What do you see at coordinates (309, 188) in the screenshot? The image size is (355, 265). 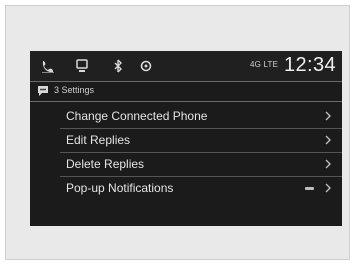 I see `toggle-indicator` at bounding box center [309, 188].